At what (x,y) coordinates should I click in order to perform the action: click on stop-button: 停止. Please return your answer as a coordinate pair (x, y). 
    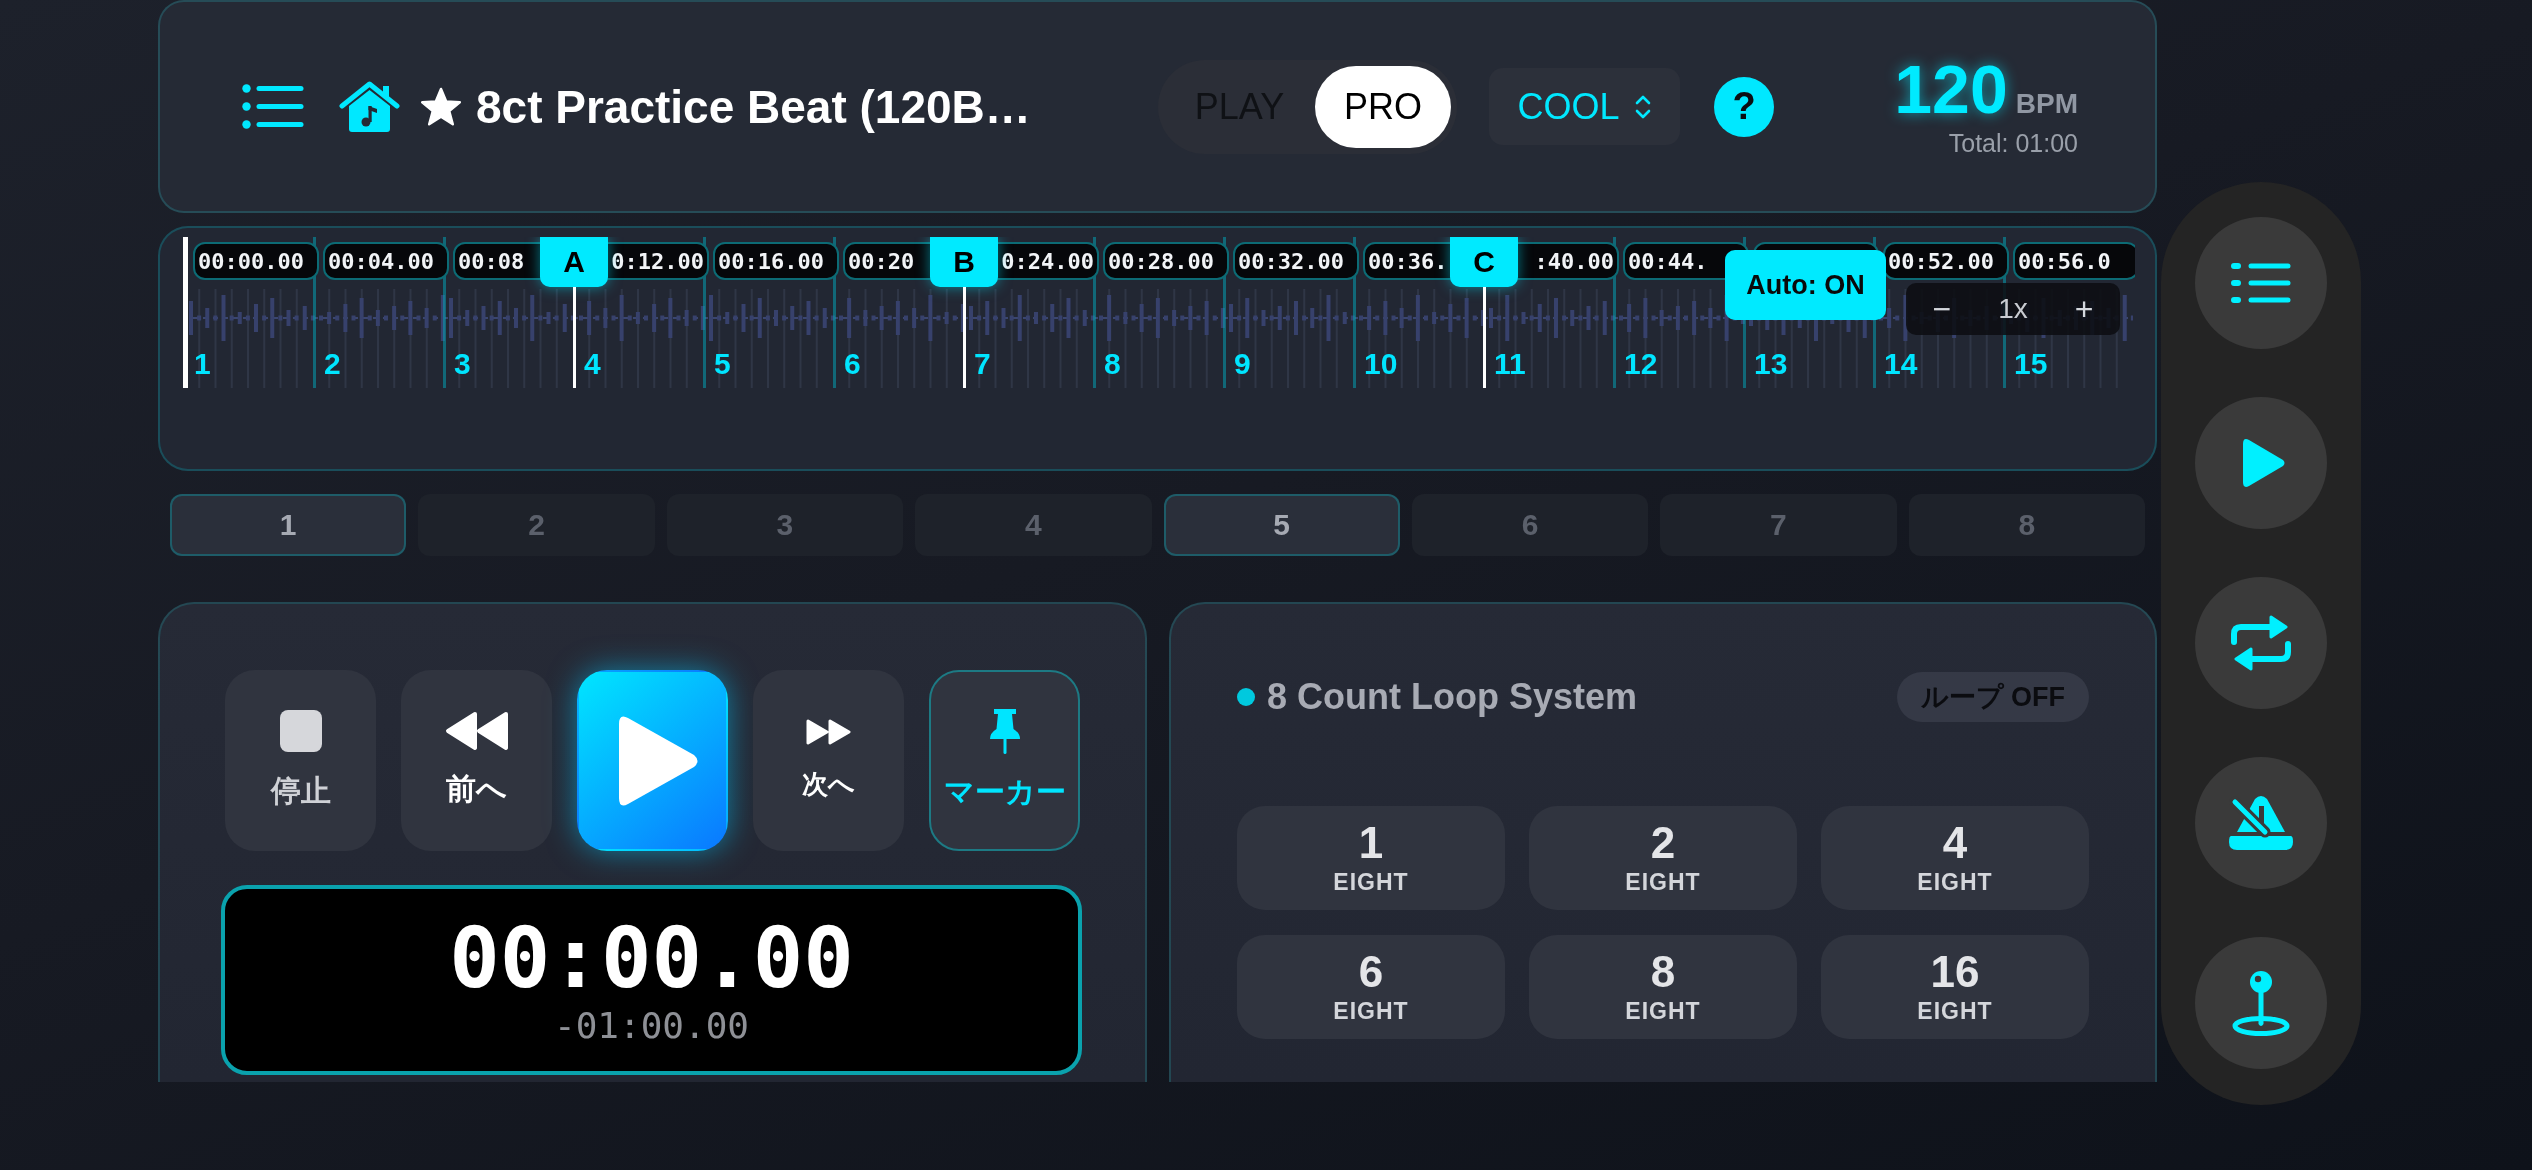
    Looking at the image, I should click on (300, 760).